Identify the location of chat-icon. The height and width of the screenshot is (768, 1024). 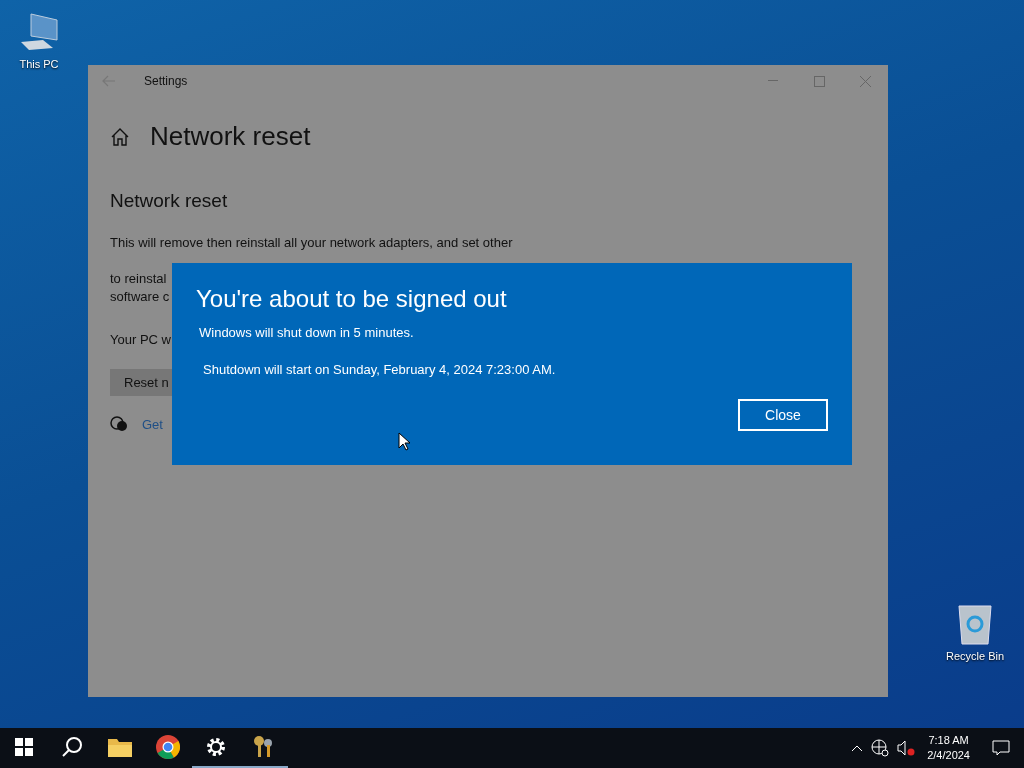
(119, 424).